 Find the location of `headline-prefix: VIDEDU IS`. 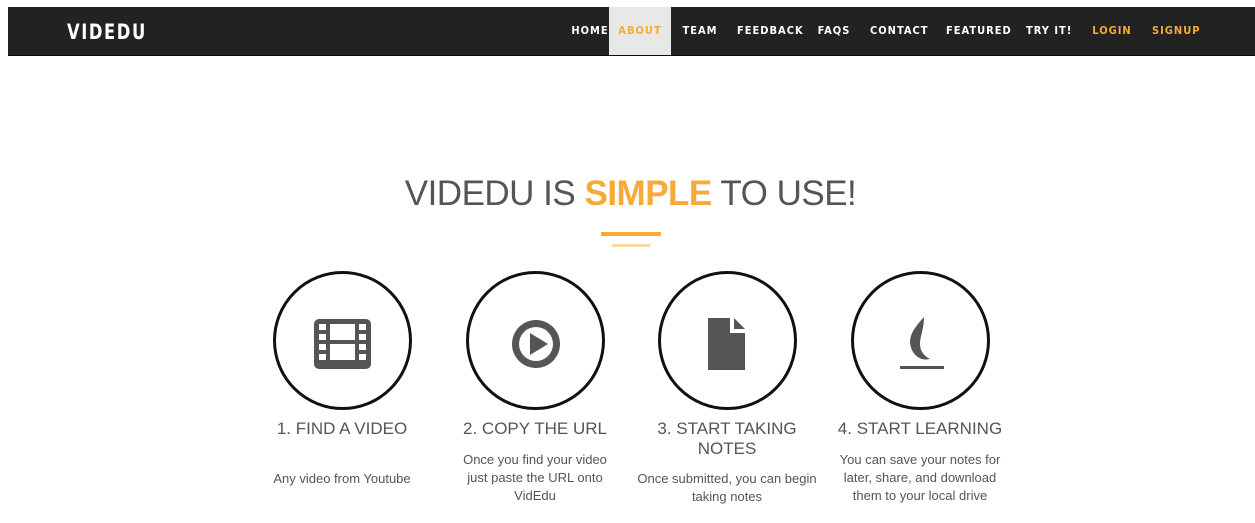

headline-prefix: VIDEDU IS is located at coordinates (494, 193).